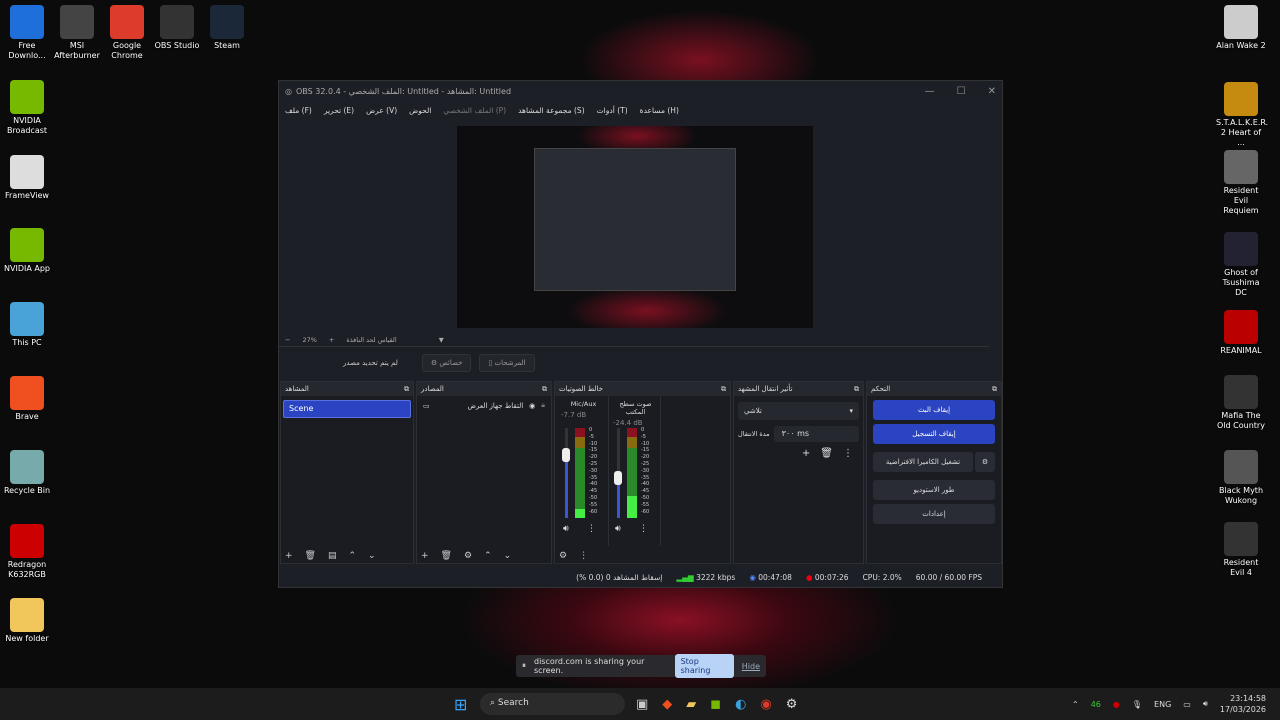 This screenshot has width=1280, height=720. What do you see at coordinates (1241, 28) in the screenshot?
I see `desktop-icon: Alan Wake 2` at bounding box center [1241, 28].